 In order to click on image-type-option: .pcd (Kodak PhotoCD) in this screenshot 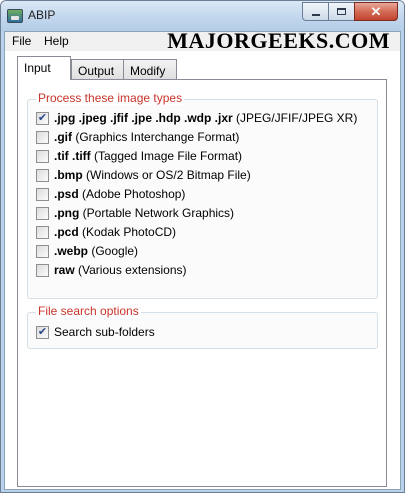, I will do `click(106, 232)`.